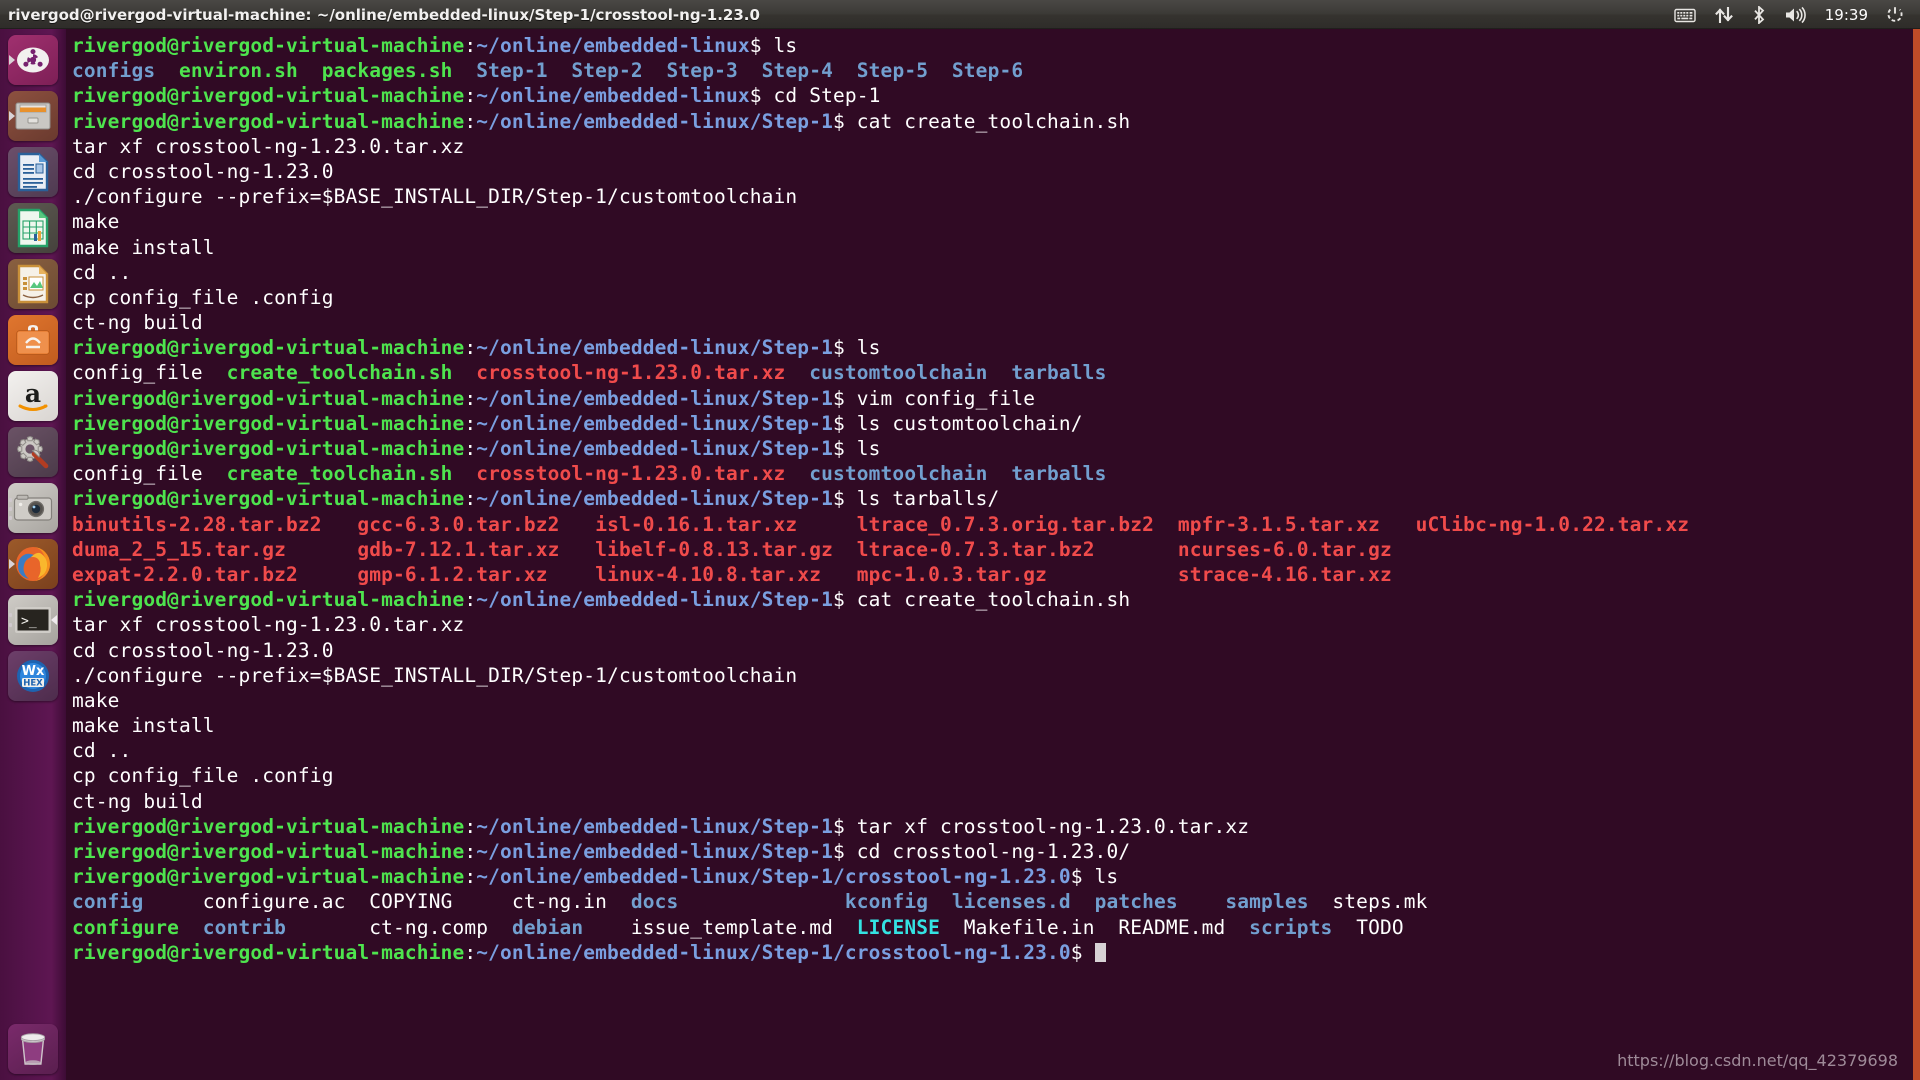  I want to click on svg-text: Wx, so click(33, 671).